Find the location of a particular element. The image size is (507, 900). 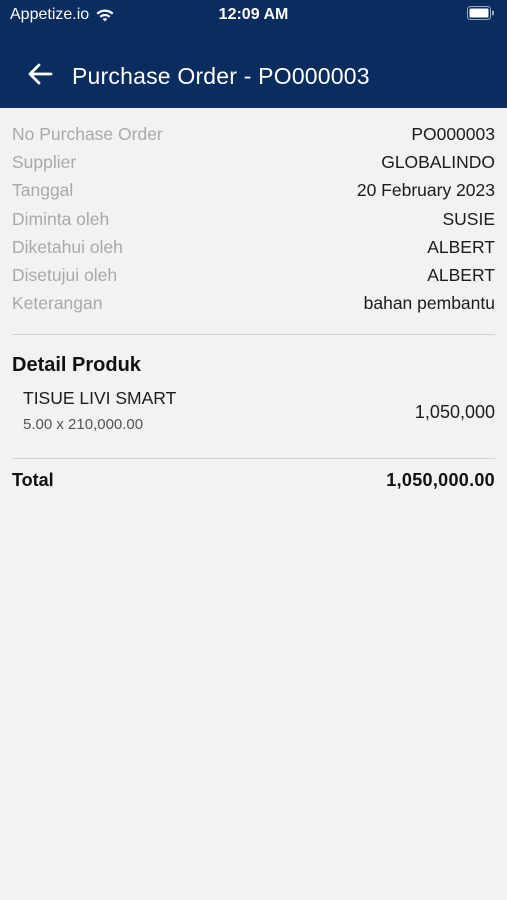

back-button is located at coordinates (40, 77).